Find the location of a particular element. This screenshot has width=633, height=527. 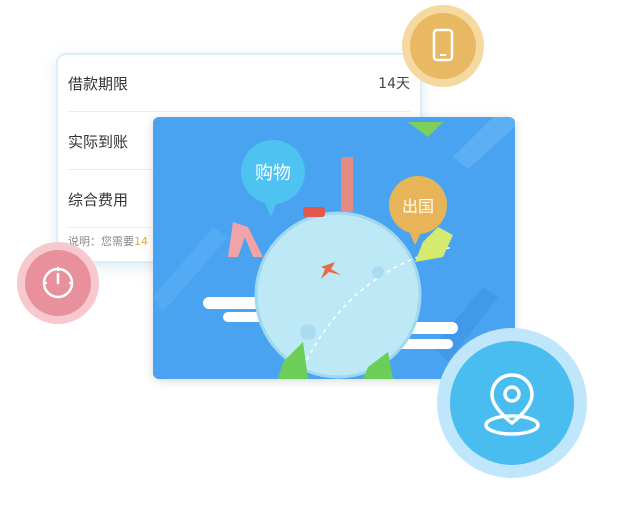

note-value: 14 is located at coordinates (141, 241).